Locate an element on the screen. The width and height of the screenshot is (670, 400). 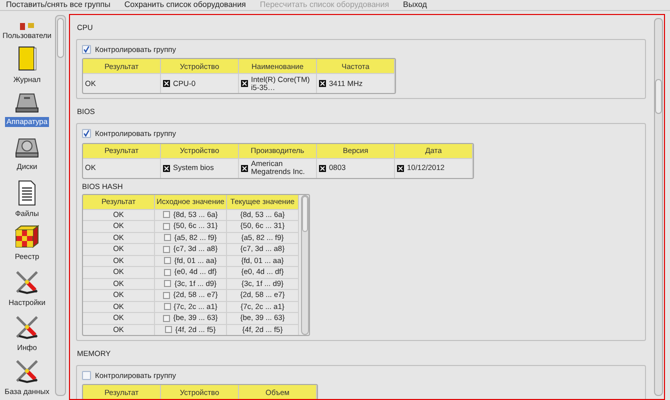
menu-item: Выход is located at coordinates (415, 5).